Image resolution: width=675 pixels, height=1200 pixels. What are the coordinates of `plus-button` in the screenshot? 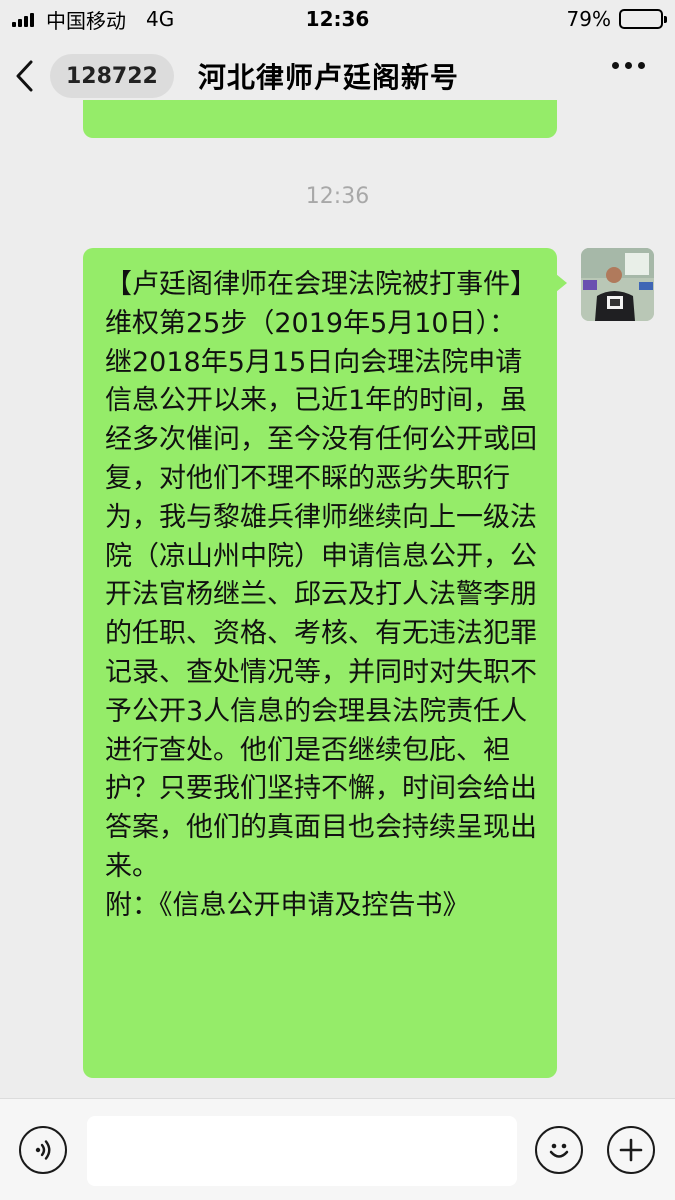 It's located at (631, 1150).